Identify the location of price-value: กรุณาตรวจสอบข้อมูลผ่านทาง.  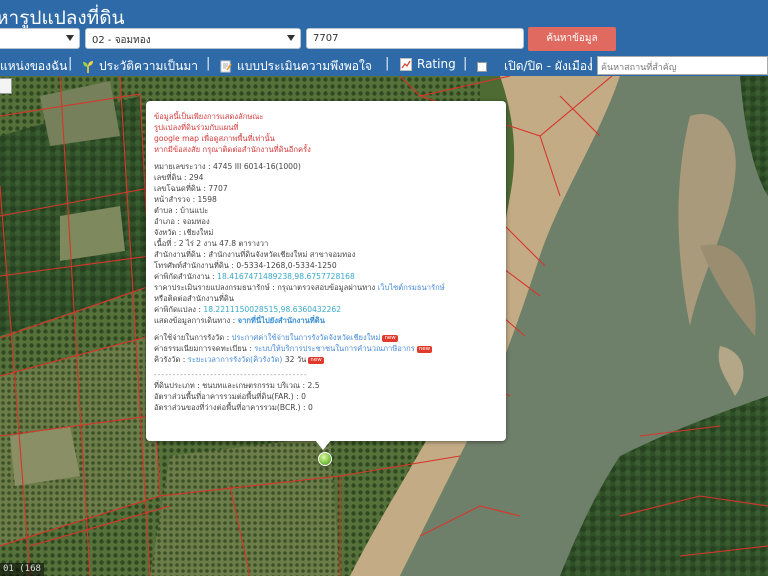
(326, 287).